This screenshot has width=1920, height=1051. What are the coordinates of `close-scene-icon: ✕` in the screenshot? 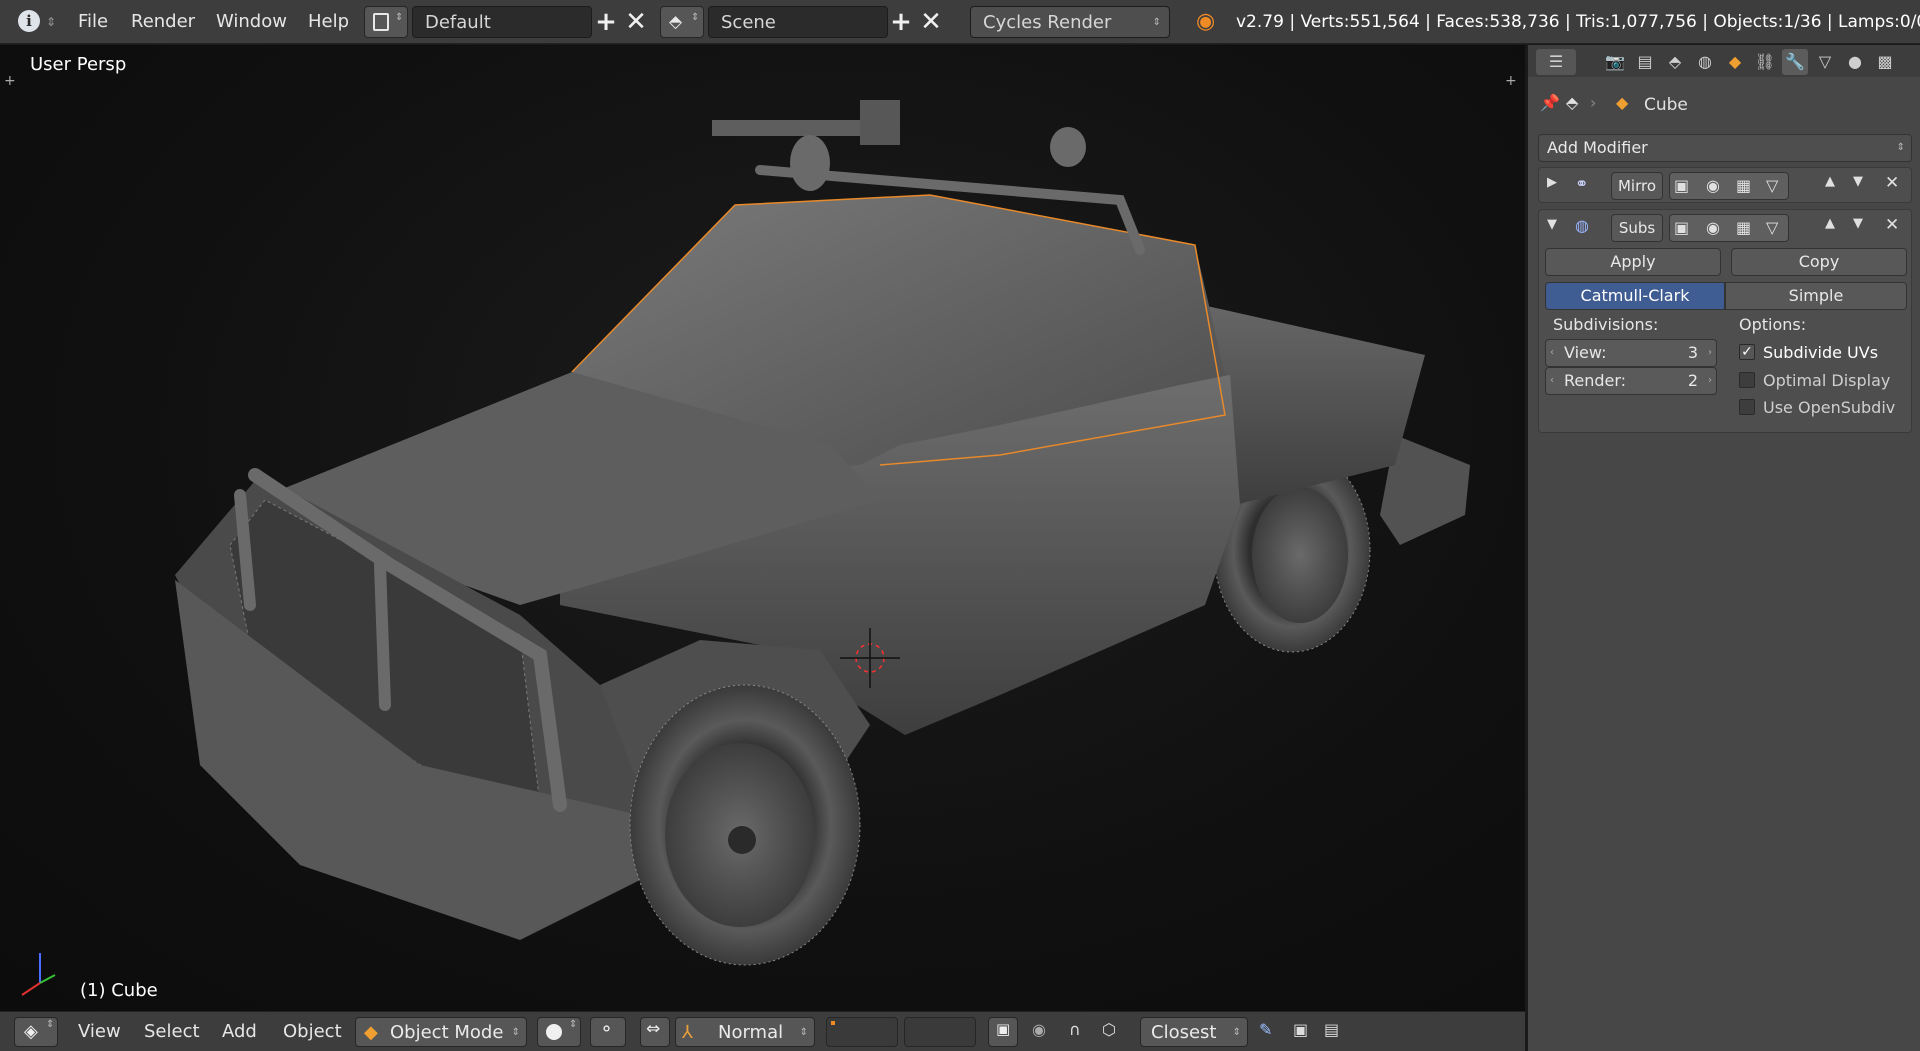 It's located at (931, 22).